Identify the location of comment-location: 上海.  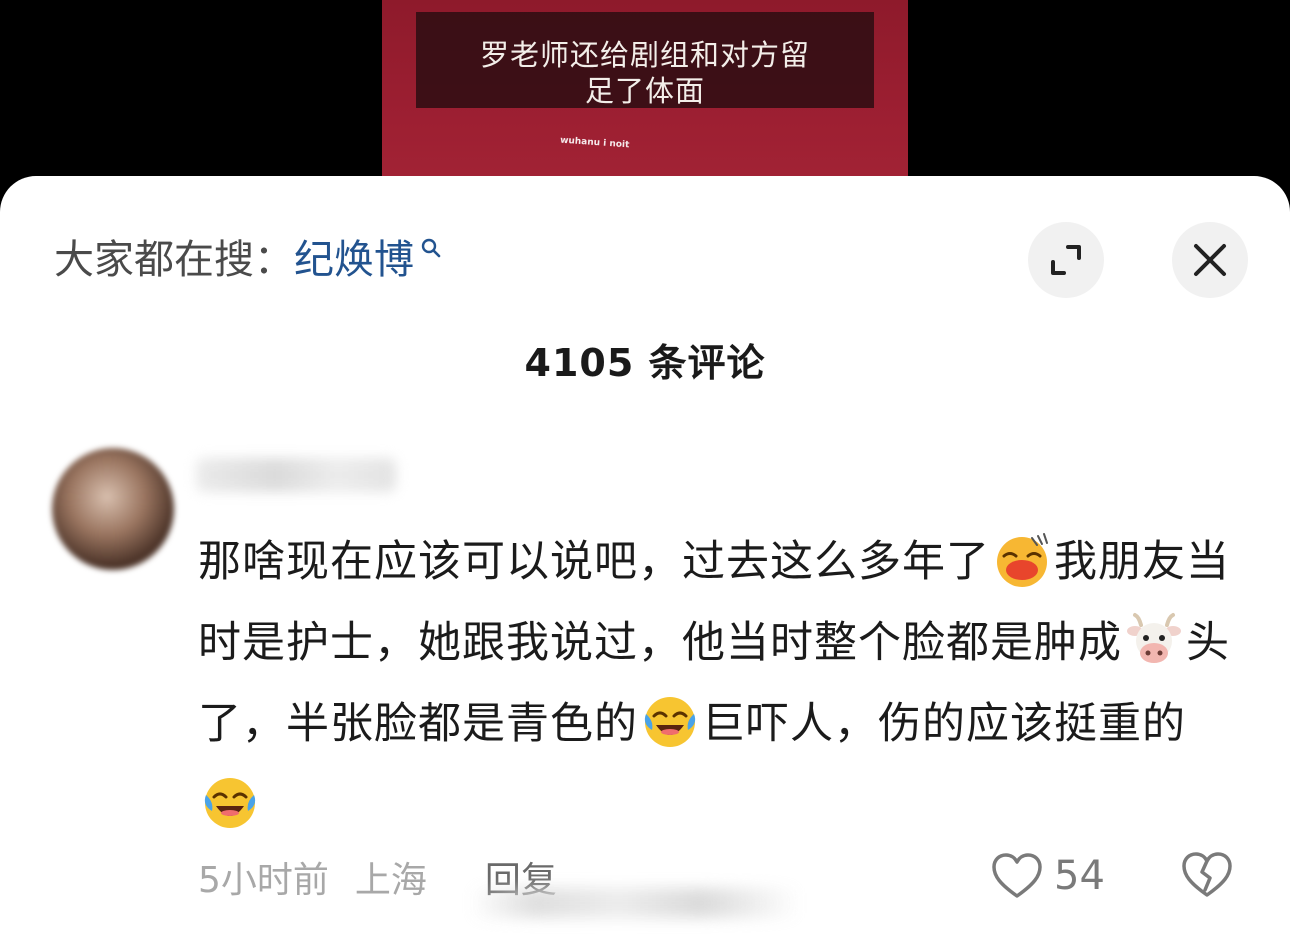
(390, 880).